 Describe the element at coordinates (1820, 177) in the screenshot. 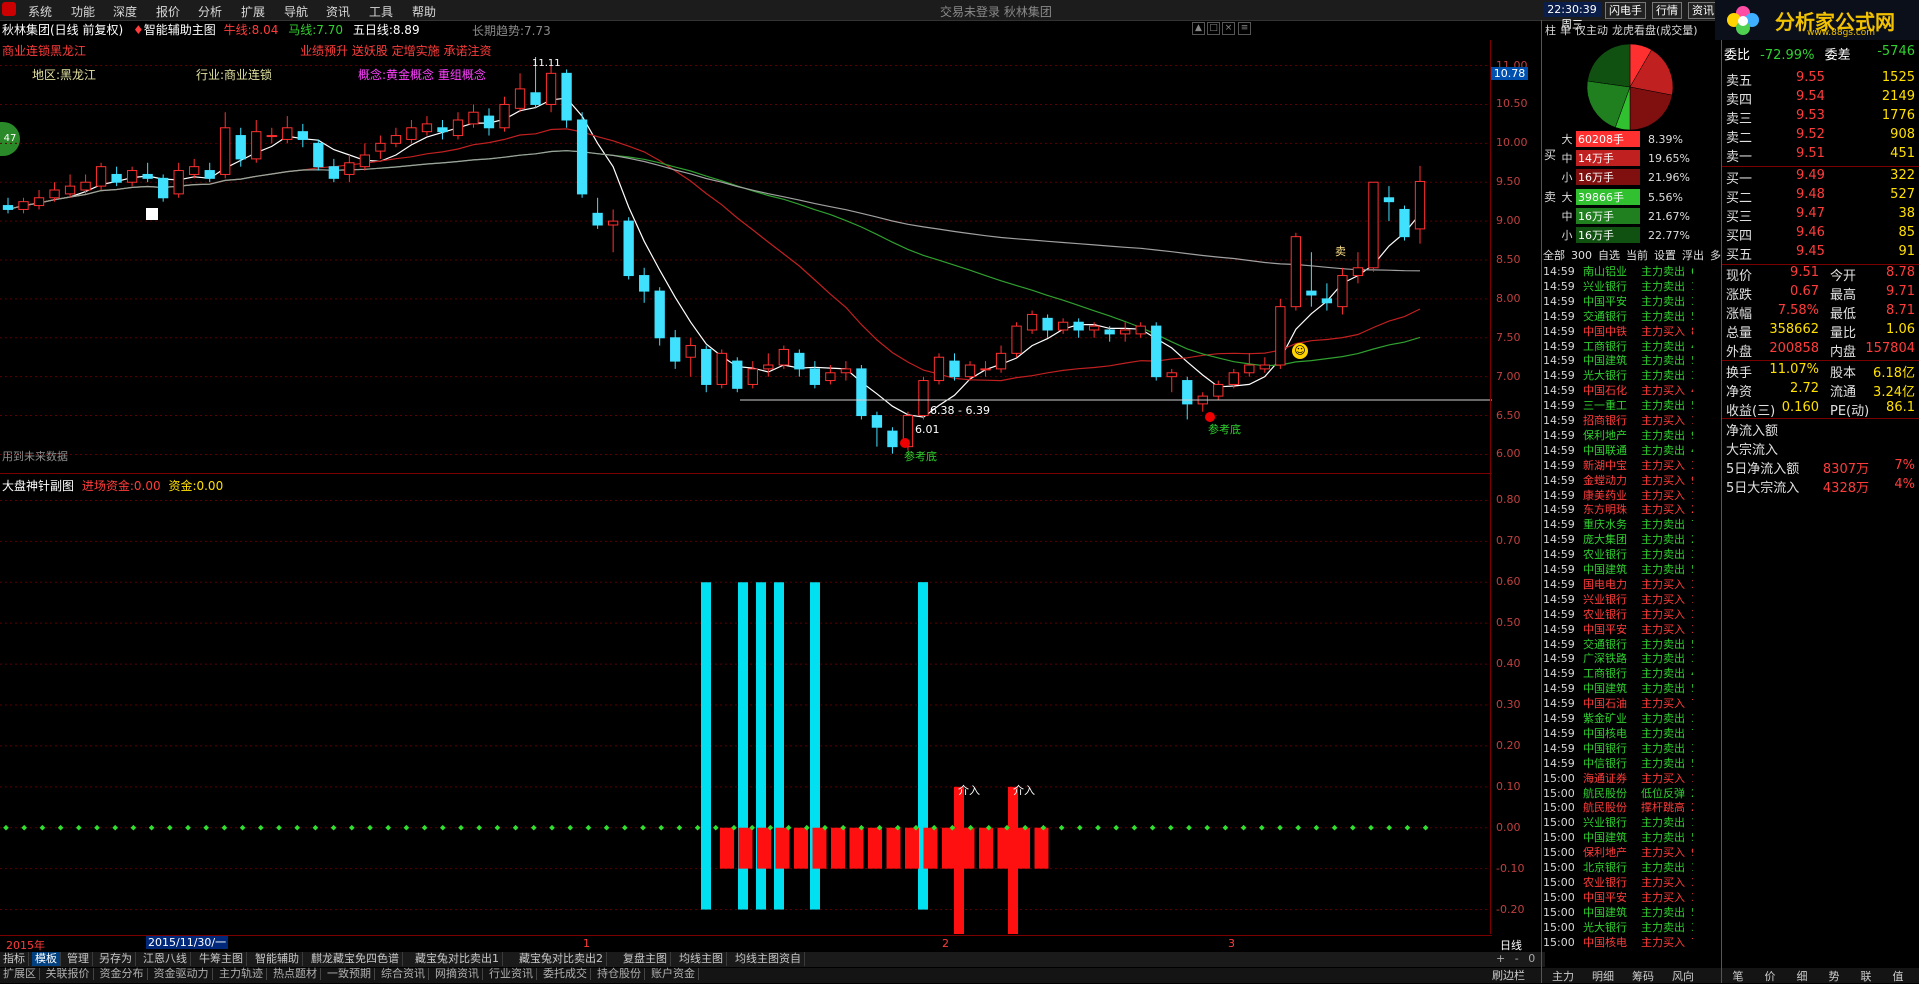

I see `orderbook-row: 买一 9.49 322` at that location.